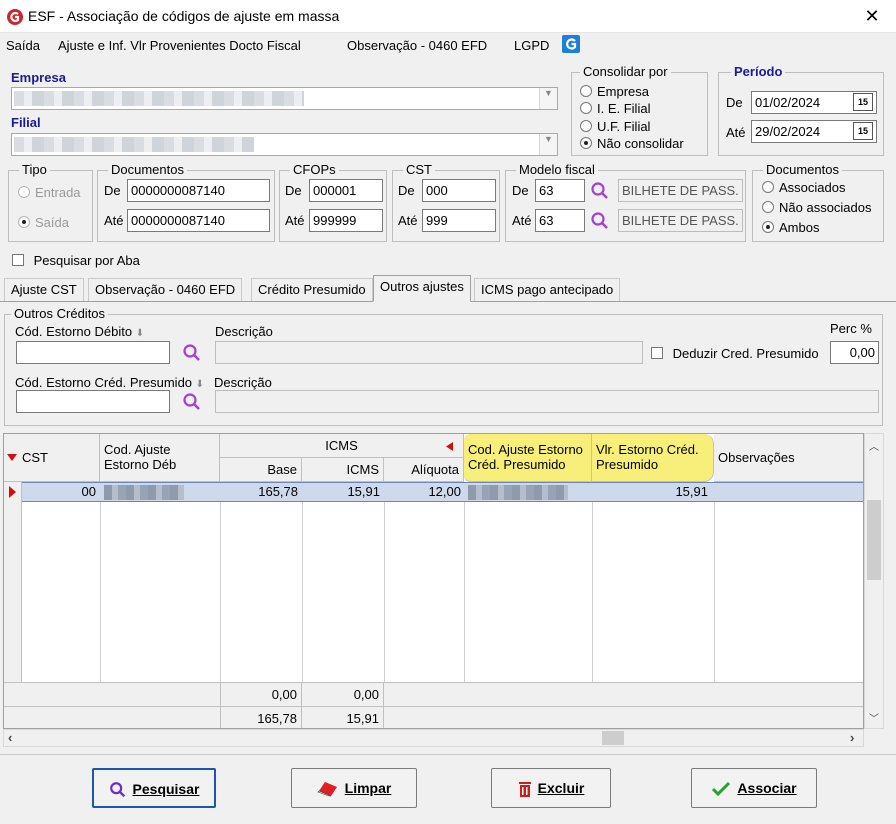 The height and width of the screenshot is (824, 896). What do you see at coordinates (23, 45) in the screenshot?
I see `menu-saida: Saída` at bounding box center [23, 45].